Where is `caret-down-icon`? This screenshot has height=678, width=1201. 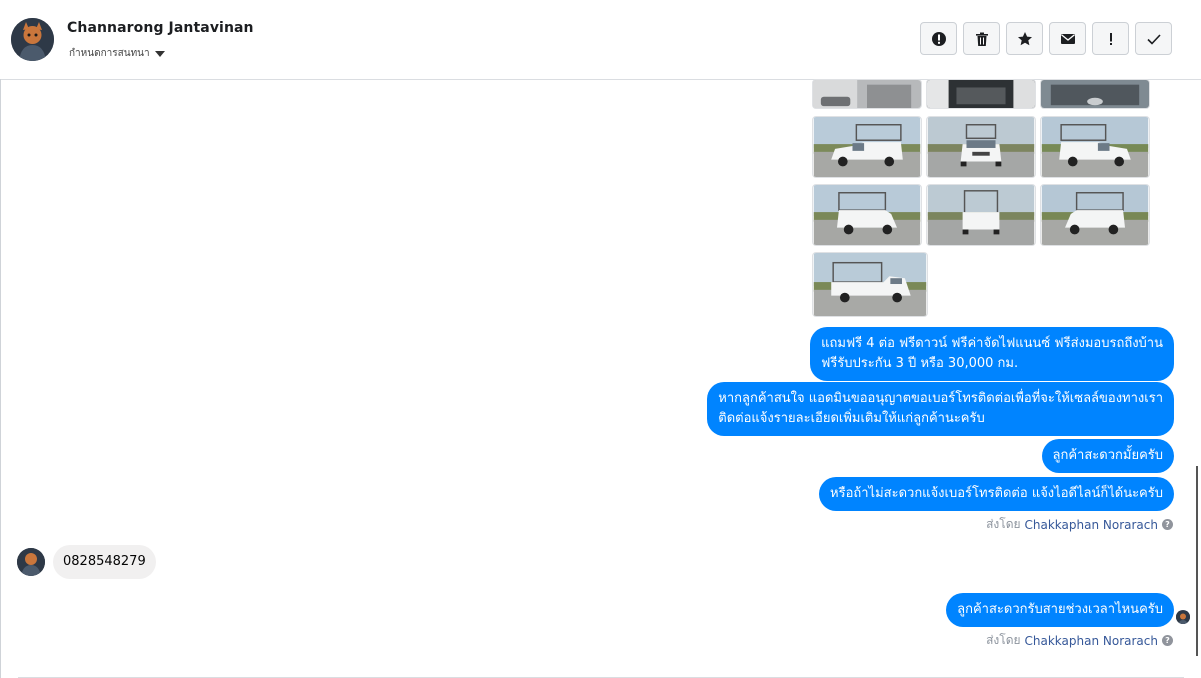
caret-down-icon is located at coordinates (159, 53).